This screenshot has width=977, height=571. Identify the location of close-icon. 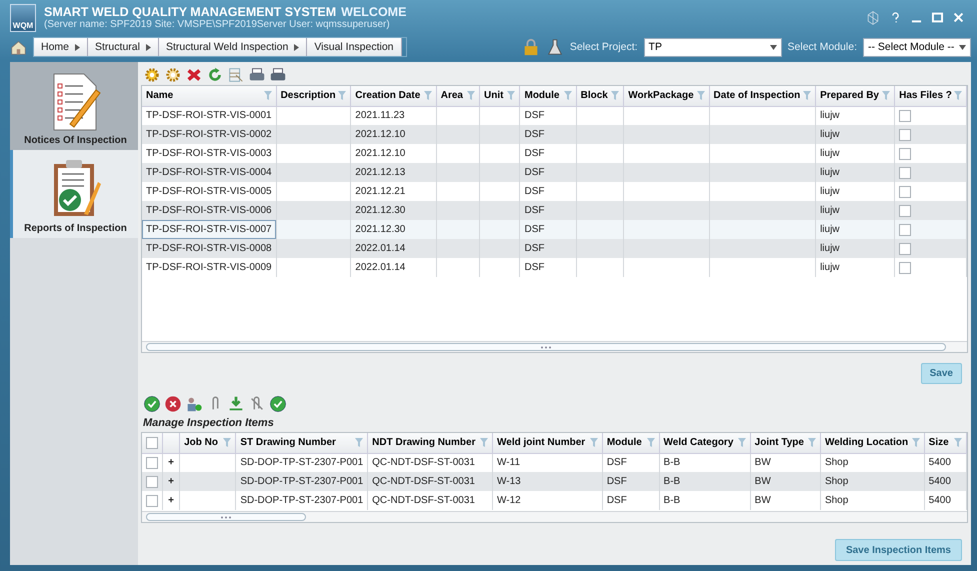
(958, 17).